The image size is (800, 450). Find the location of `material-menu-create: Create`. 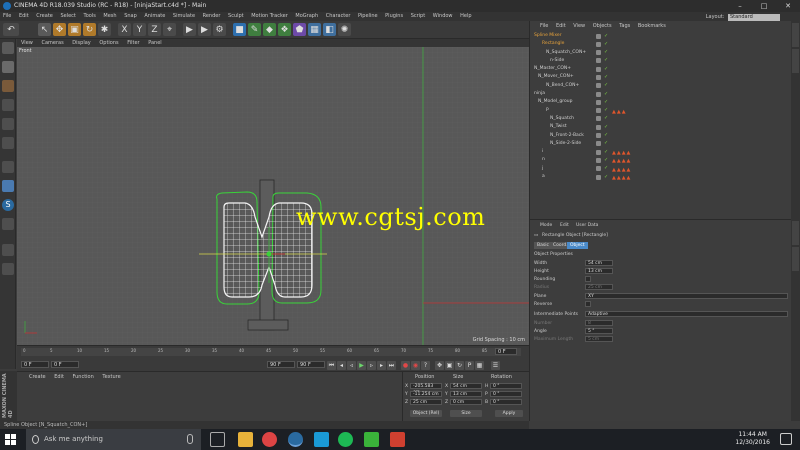

material-menu-create: Create is located at coordinates (37, 377).